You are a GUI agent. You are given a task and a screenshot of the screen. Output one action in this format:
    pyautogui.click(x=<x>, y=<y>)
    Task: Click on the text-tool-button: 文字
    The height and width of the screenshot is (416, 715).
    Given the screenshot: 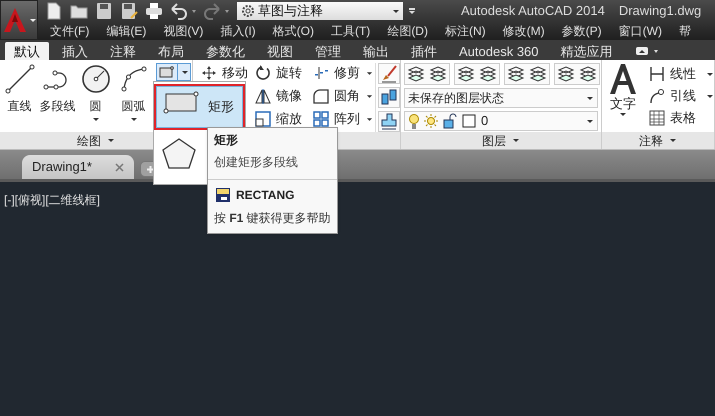 What is the action you would take?
    pyautogui.click(x=623, y=97)
    